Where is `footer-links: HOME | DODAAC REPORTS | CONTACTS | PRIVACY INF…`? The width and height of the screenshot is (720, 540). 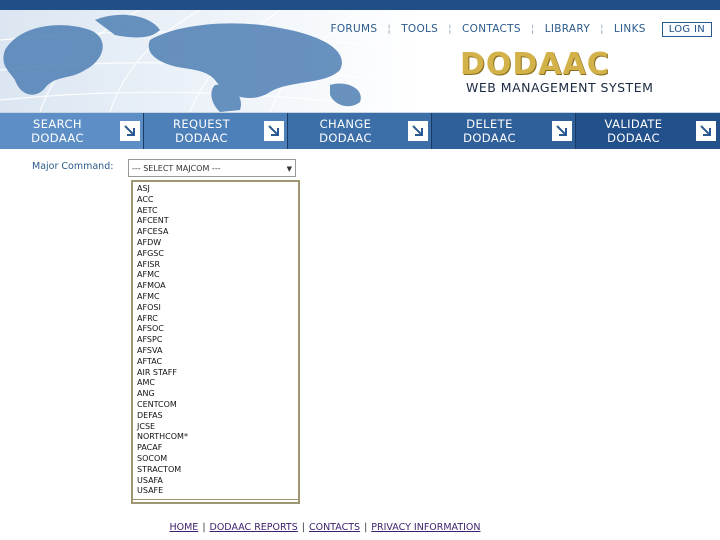
footer-links: HOME | DODAAC REPORTS | CONTACTS | PRIVACY INF… is located at coordinates (325, 527).